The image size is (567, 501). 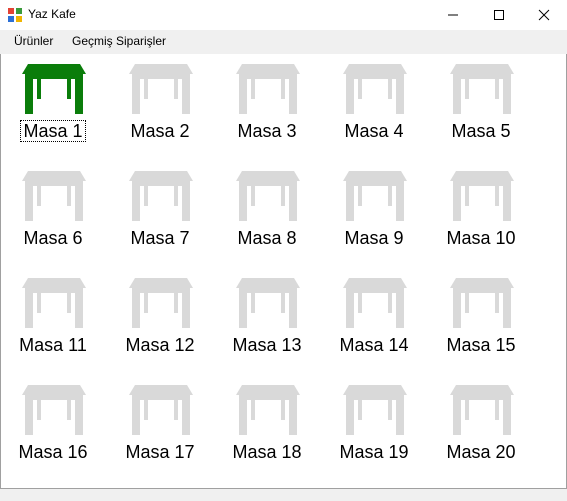 I want to click on table-label-text: Masa 14, so click(x=374, y=345).